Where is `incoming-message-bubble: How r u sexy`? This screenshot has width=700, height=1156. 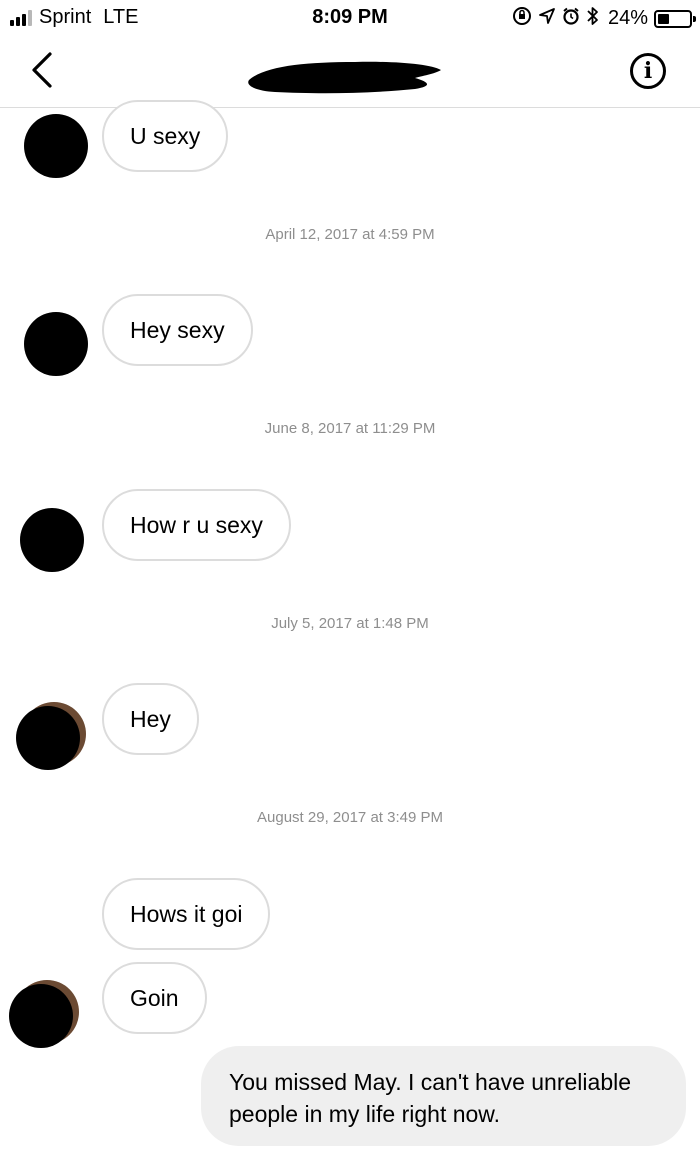
incoming-message-bubble: How r u sexy is located at coordinates (196, 525).